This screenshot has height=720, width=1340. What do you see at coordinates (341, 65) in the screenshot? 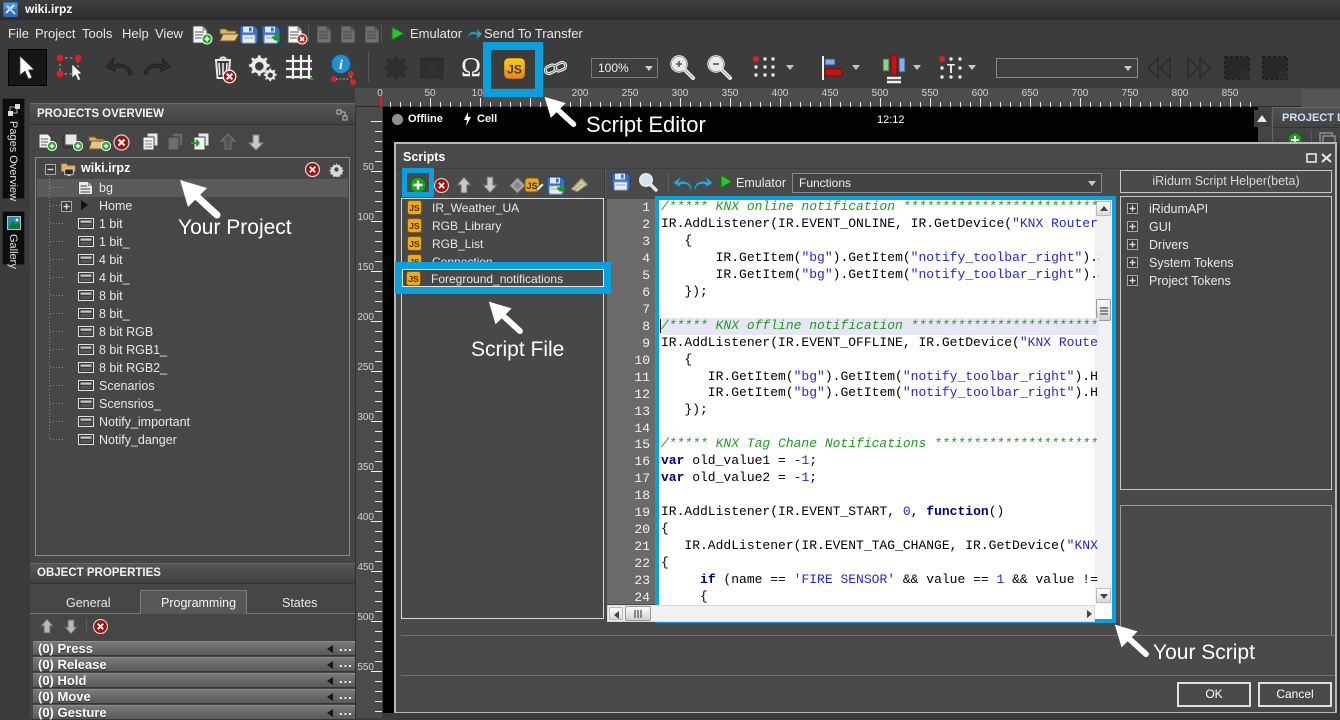
I see `svg-text: i` at bounding box center [341, 65].